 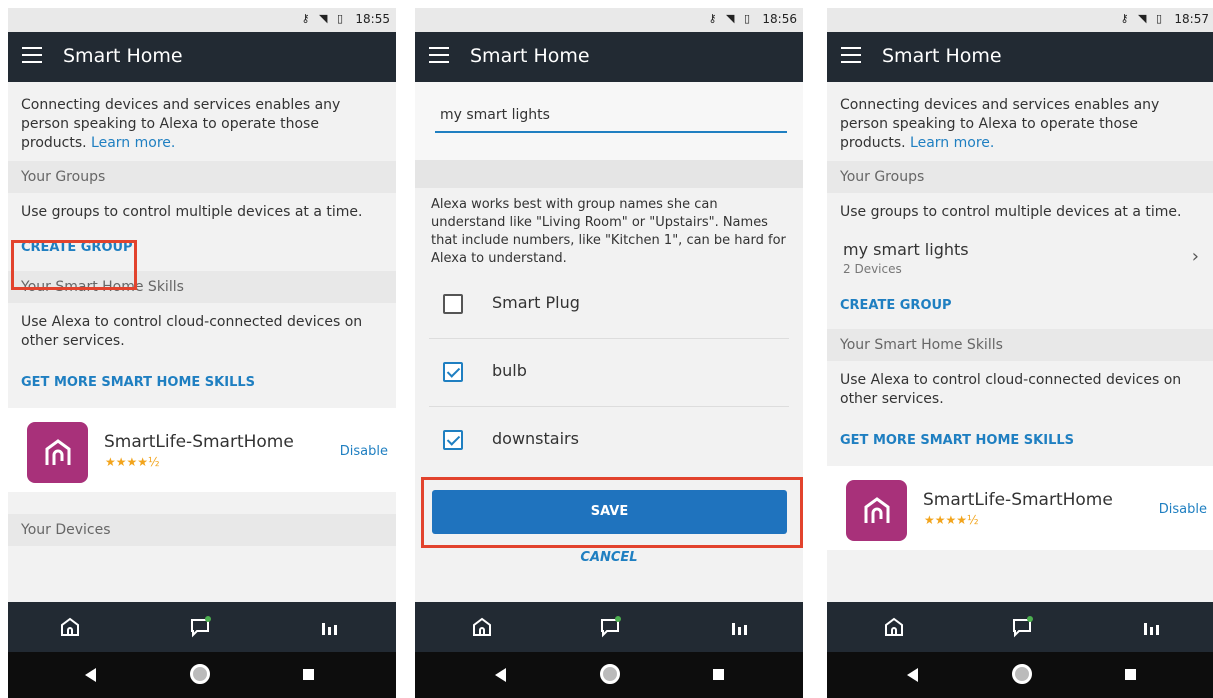 I want to click on device-row-bulb: bulb, so click(x=609, y=373).